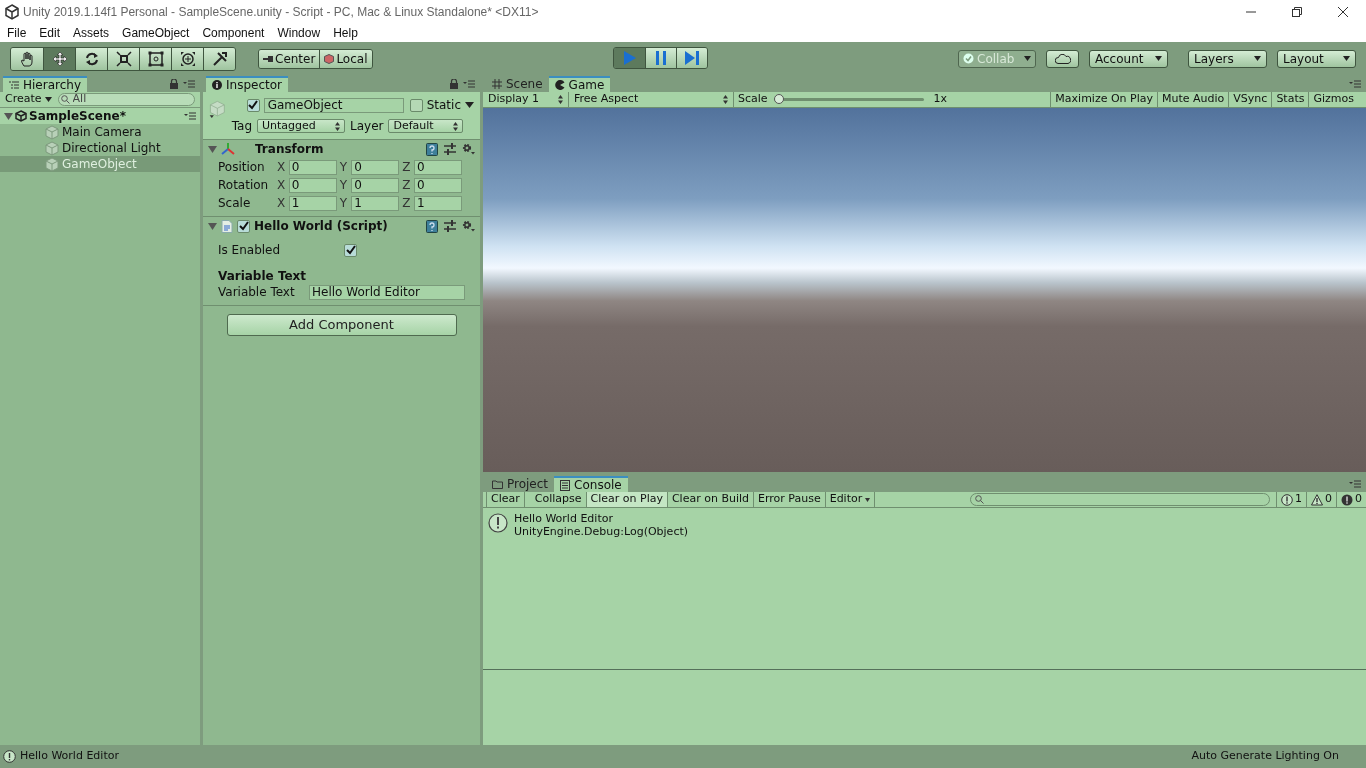  What do you see at coordinates (1337, 99) in the screenshot?
I see `game-view-toggle: Gizmos` at bounding box center [1337, 99].